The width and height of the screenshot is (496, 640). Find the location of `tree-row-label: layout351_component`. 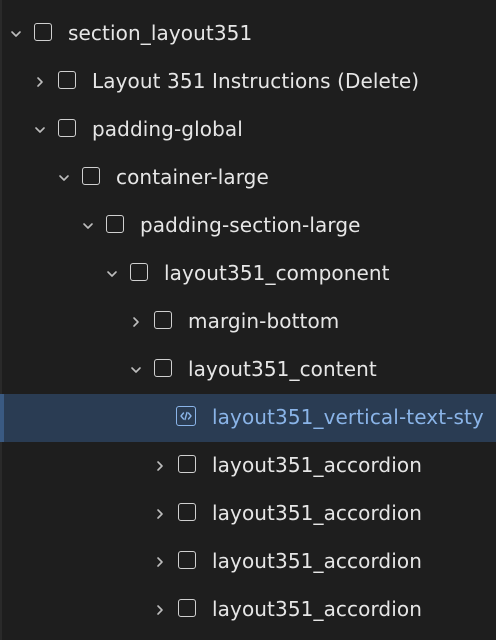

tree-row-label: layout351_component is located at coordinates (277, 273).